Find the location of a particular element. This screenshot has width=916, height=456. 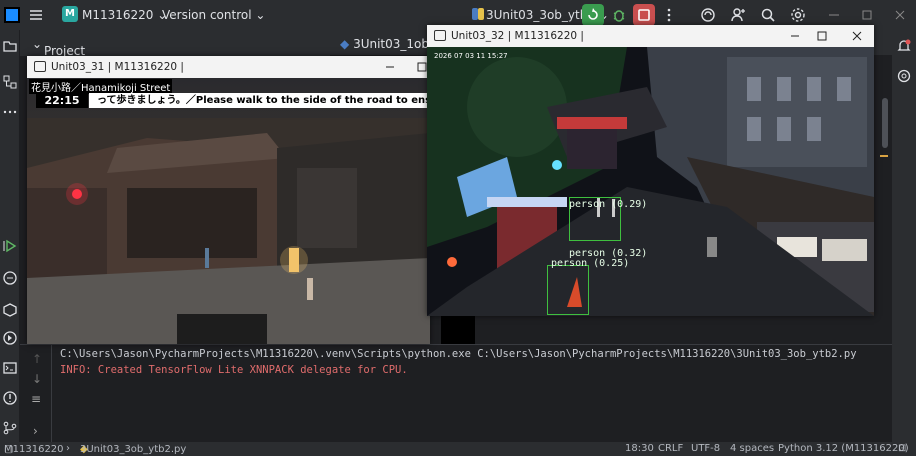

console-gutter: ↑ ↓ ≡ › is located at coordinates (36, 393).